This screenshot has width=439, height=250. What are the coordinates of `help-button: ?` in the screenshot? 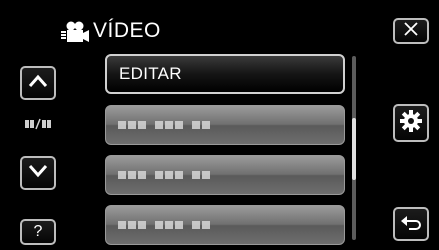 It's located at (38, 232).